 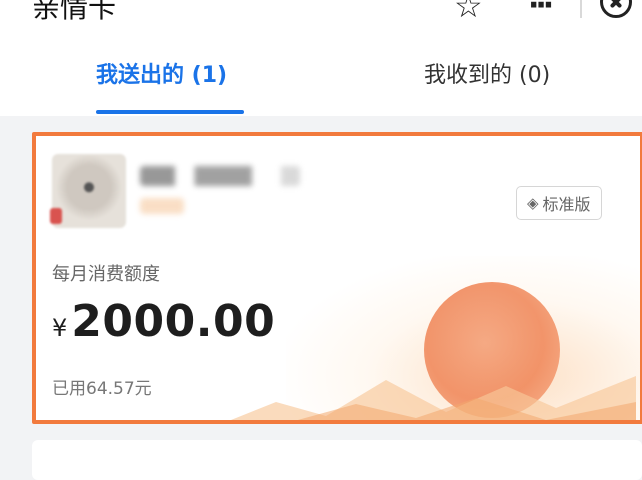 I want to click on divider, so click(x=581, y=9).